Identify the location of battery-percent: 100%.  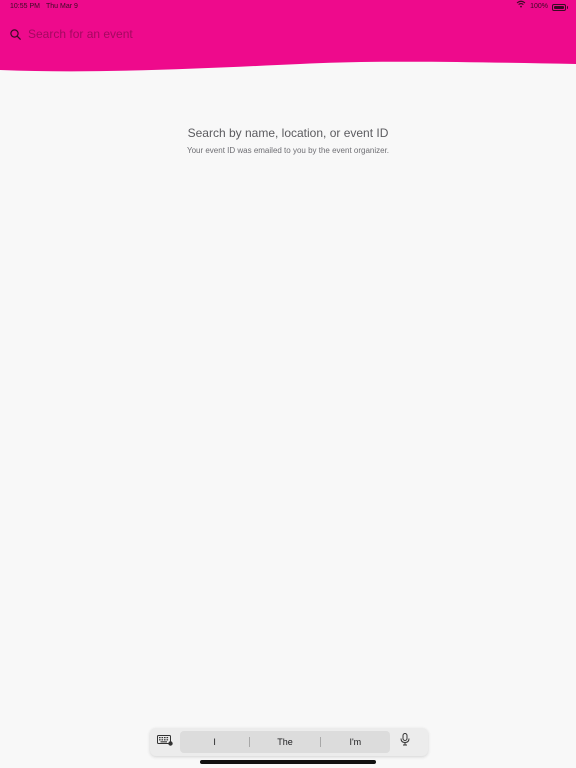
(539, 6).